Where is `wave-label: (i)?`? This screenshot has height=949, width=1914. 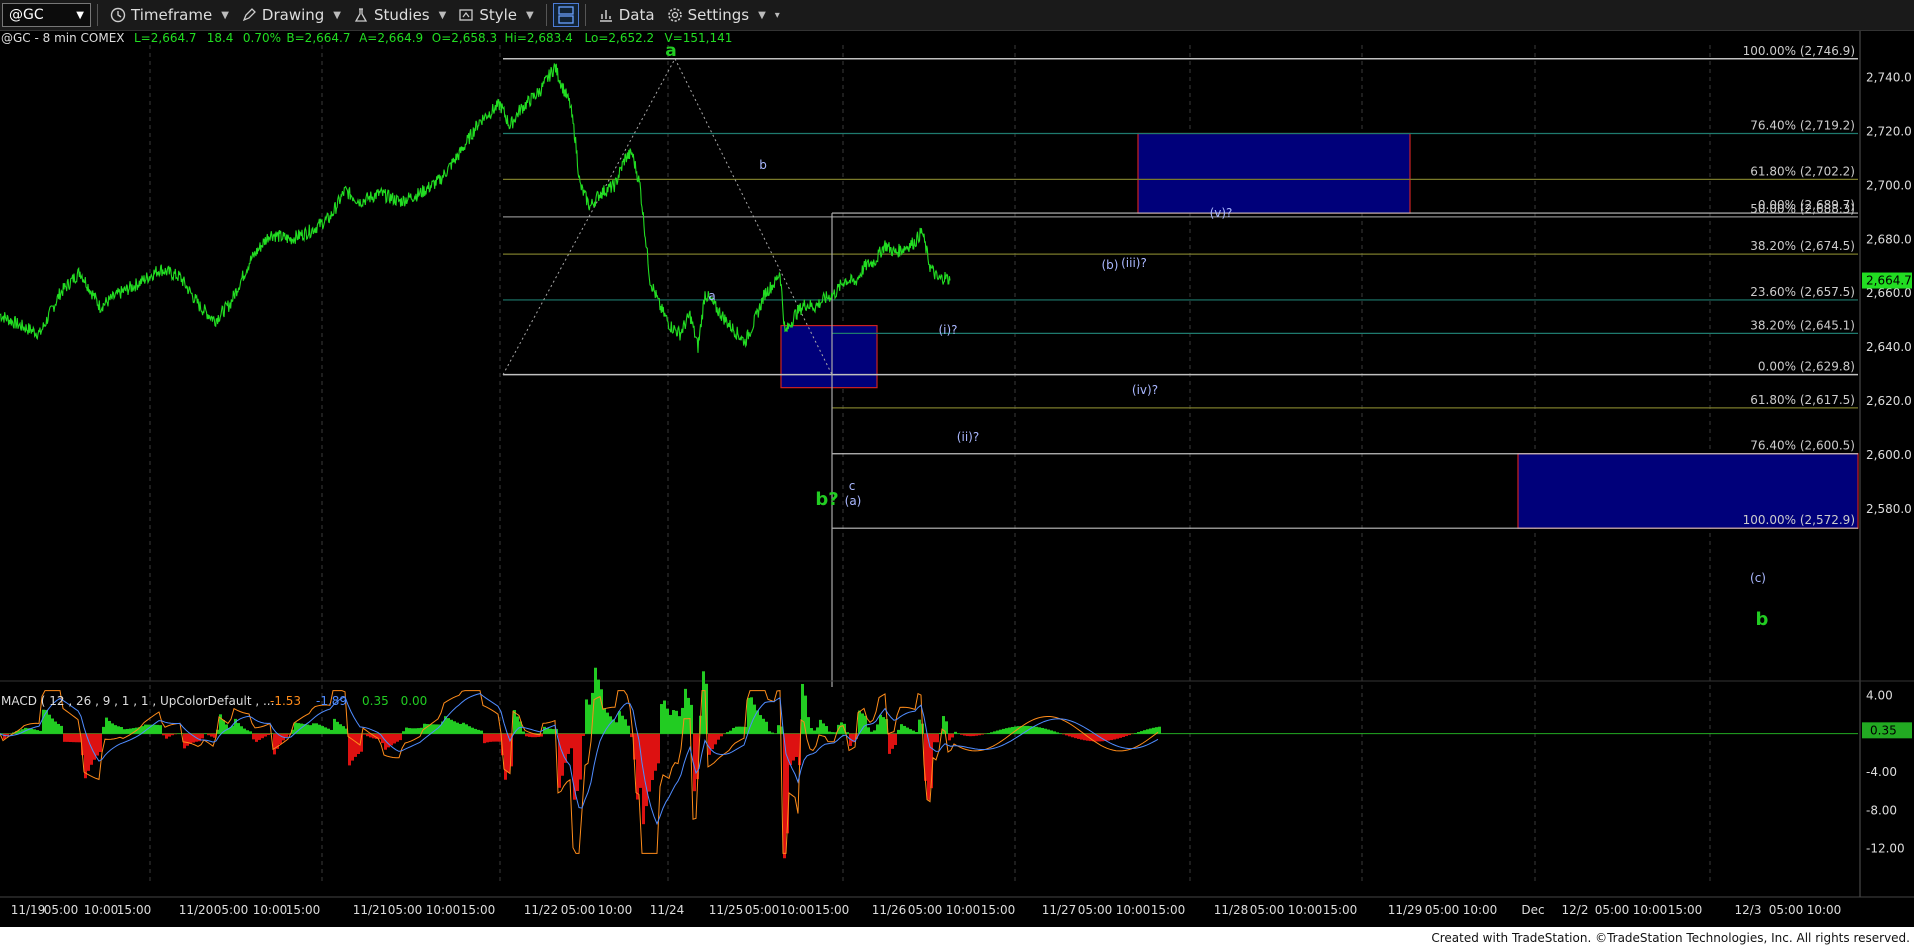
wave-label: (i)? is located at coordinates (947, 330).